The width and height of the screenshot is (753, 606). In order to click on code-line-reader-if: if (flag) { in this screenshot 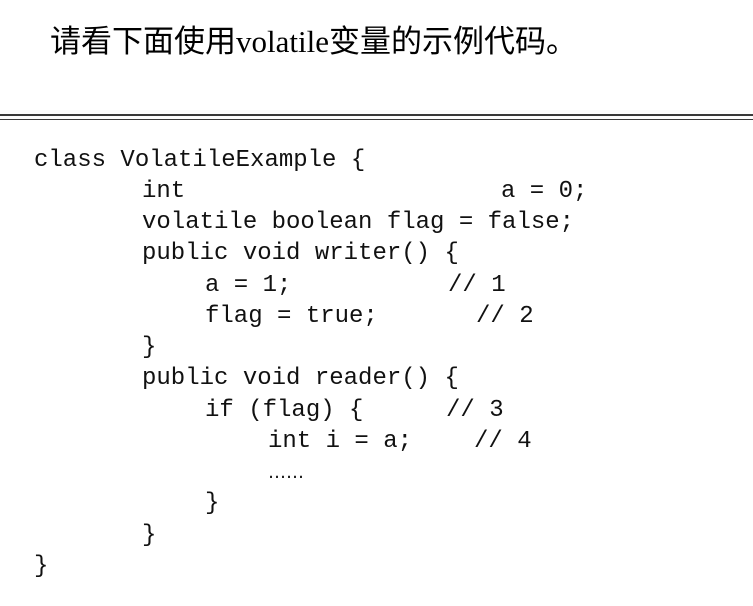, I will do `click(284, 410)`.